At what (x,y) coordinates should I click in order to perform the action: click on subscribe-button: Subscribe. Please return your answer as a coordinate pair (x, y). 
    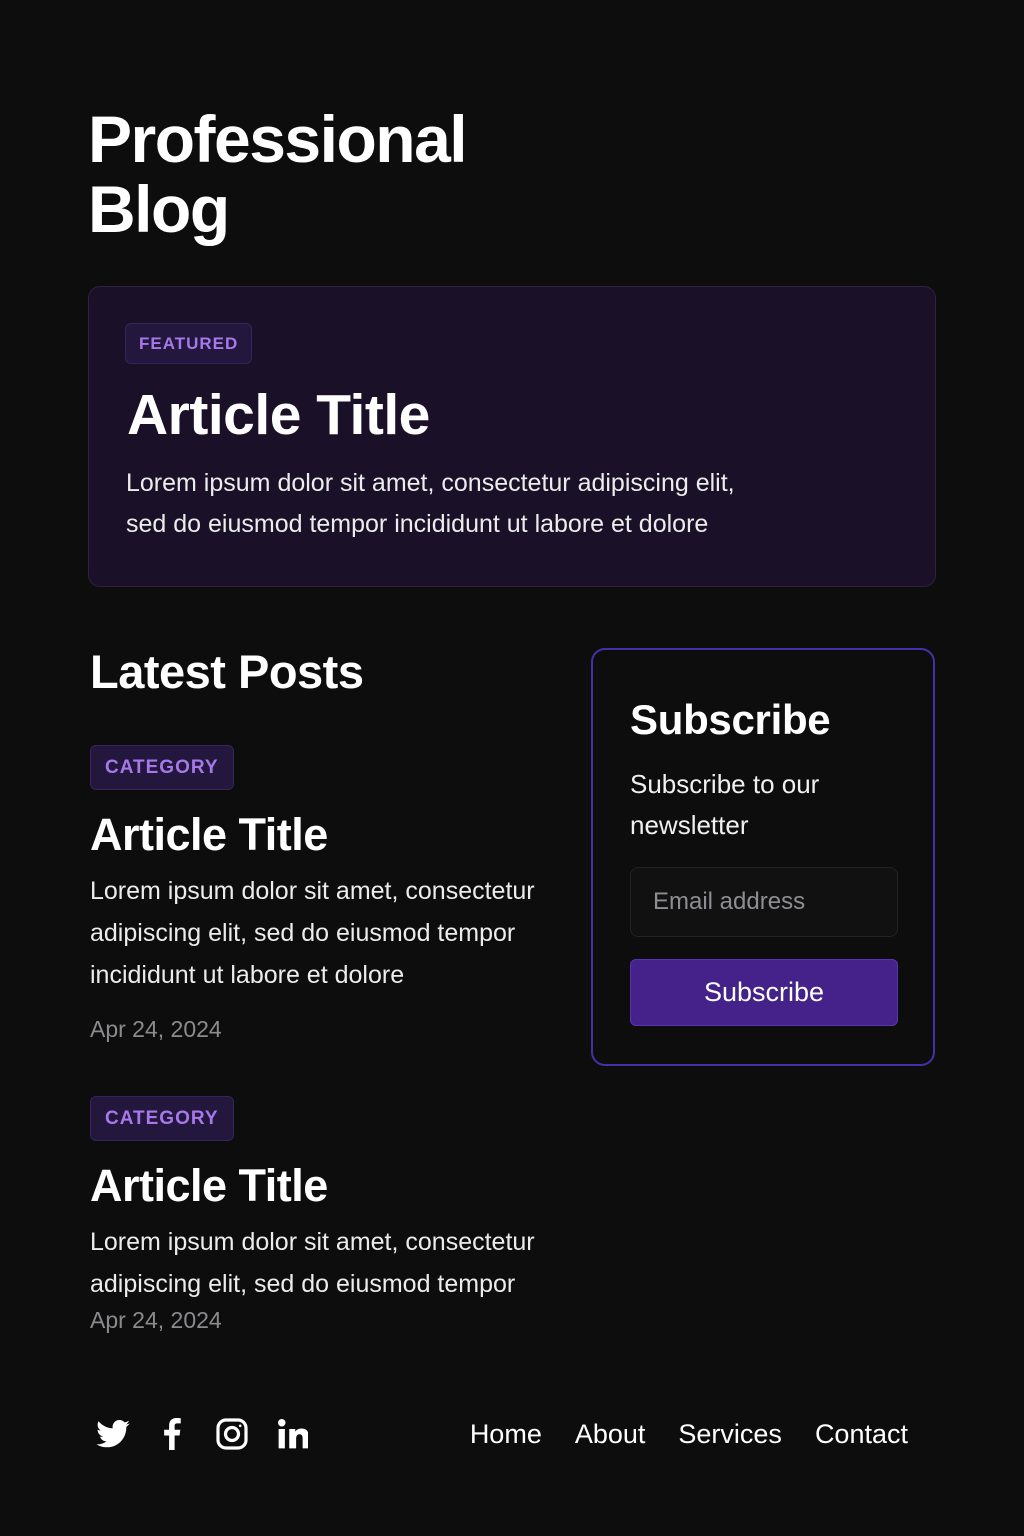
    Looking at the image, I should click on (764, 992).